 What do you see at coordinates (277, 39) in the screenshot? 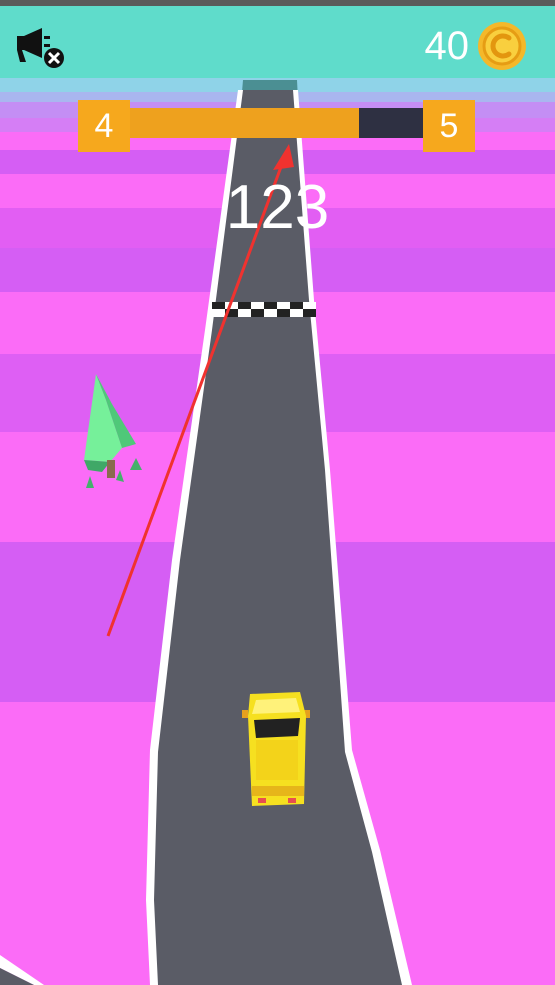
I see `top-bar: 40` at bounding box center [277, 39].